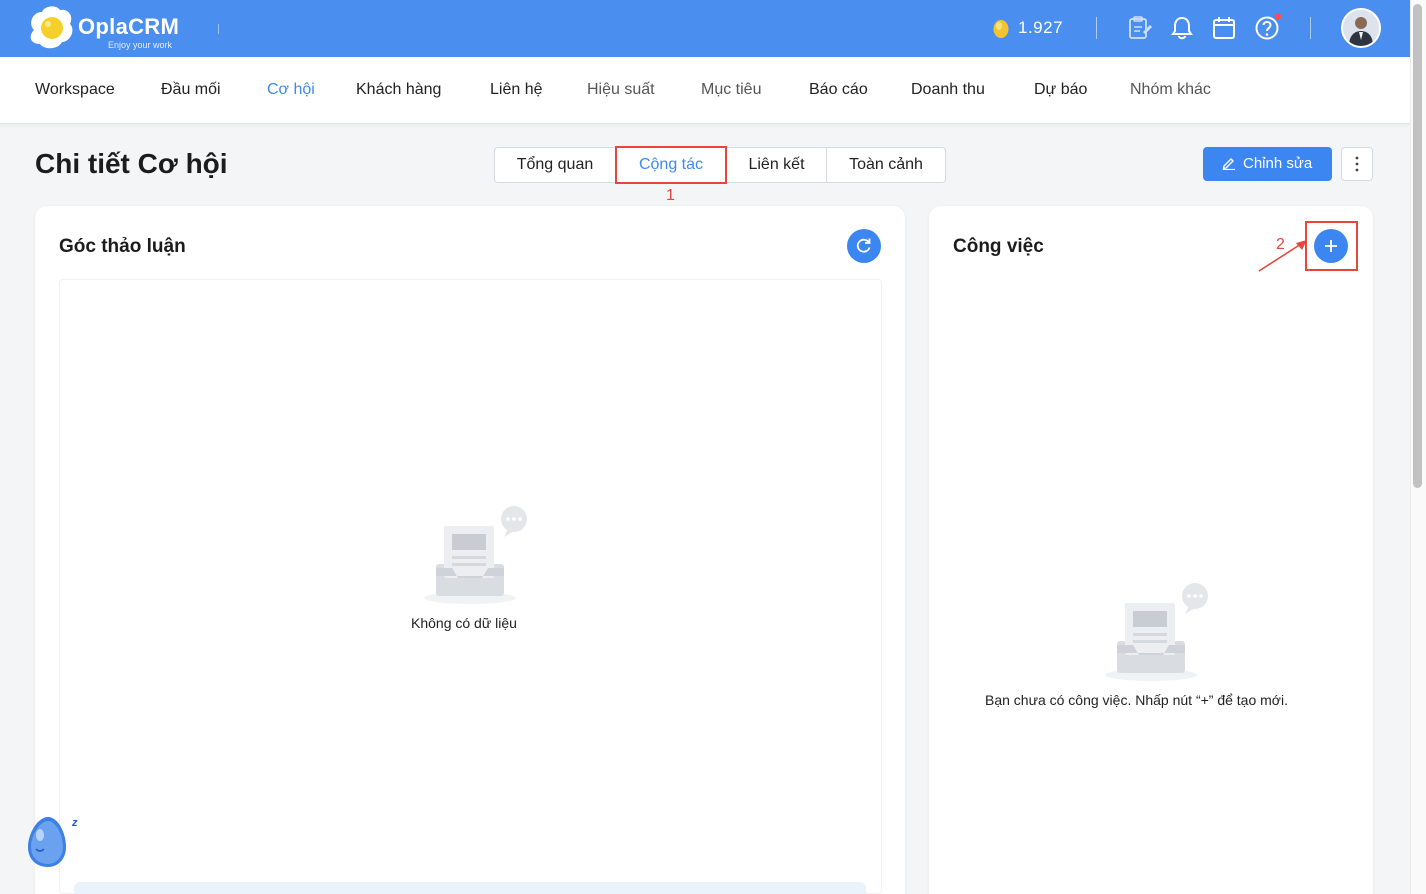 This screenshot has height=894, width=1426. Describe the element at coordinates (1001, 29) in the screenshot. I see `coin-icon` at that location.